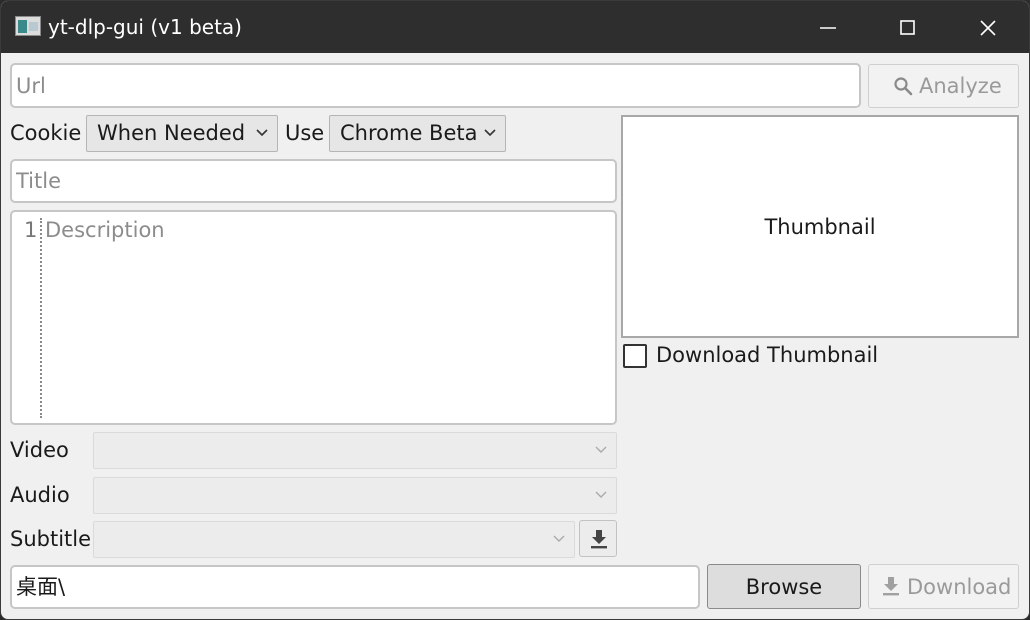  I want to click on description-placeholder: Description, so click(105, 230).